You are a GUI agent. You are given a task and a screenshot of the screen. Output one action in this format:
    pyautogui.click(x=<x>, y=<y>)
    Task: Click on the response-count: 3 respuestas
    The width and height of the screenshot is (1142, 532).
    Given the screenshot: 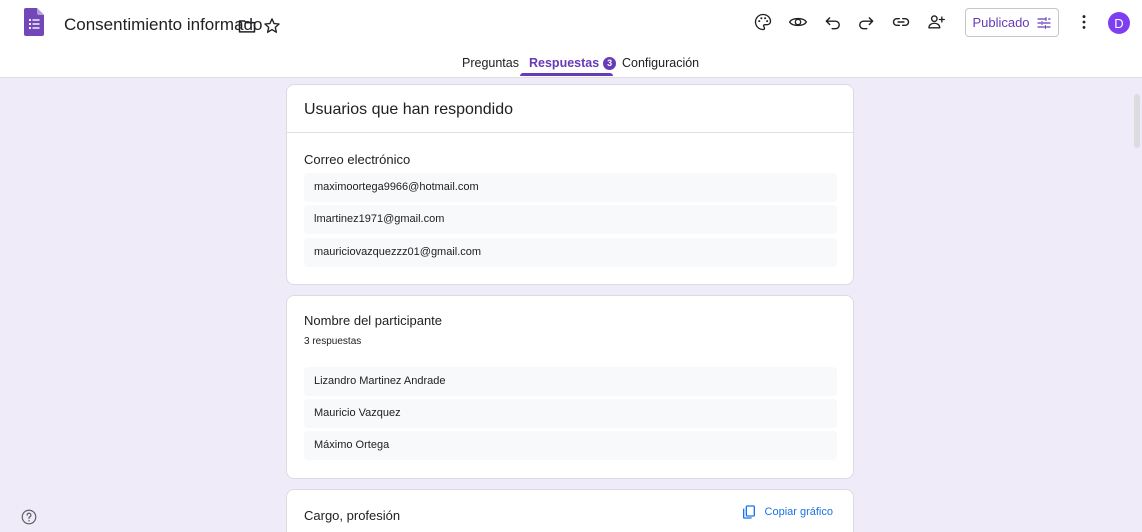 What is the action you would take?
    pyautogui.click(x=333, y=341)
    